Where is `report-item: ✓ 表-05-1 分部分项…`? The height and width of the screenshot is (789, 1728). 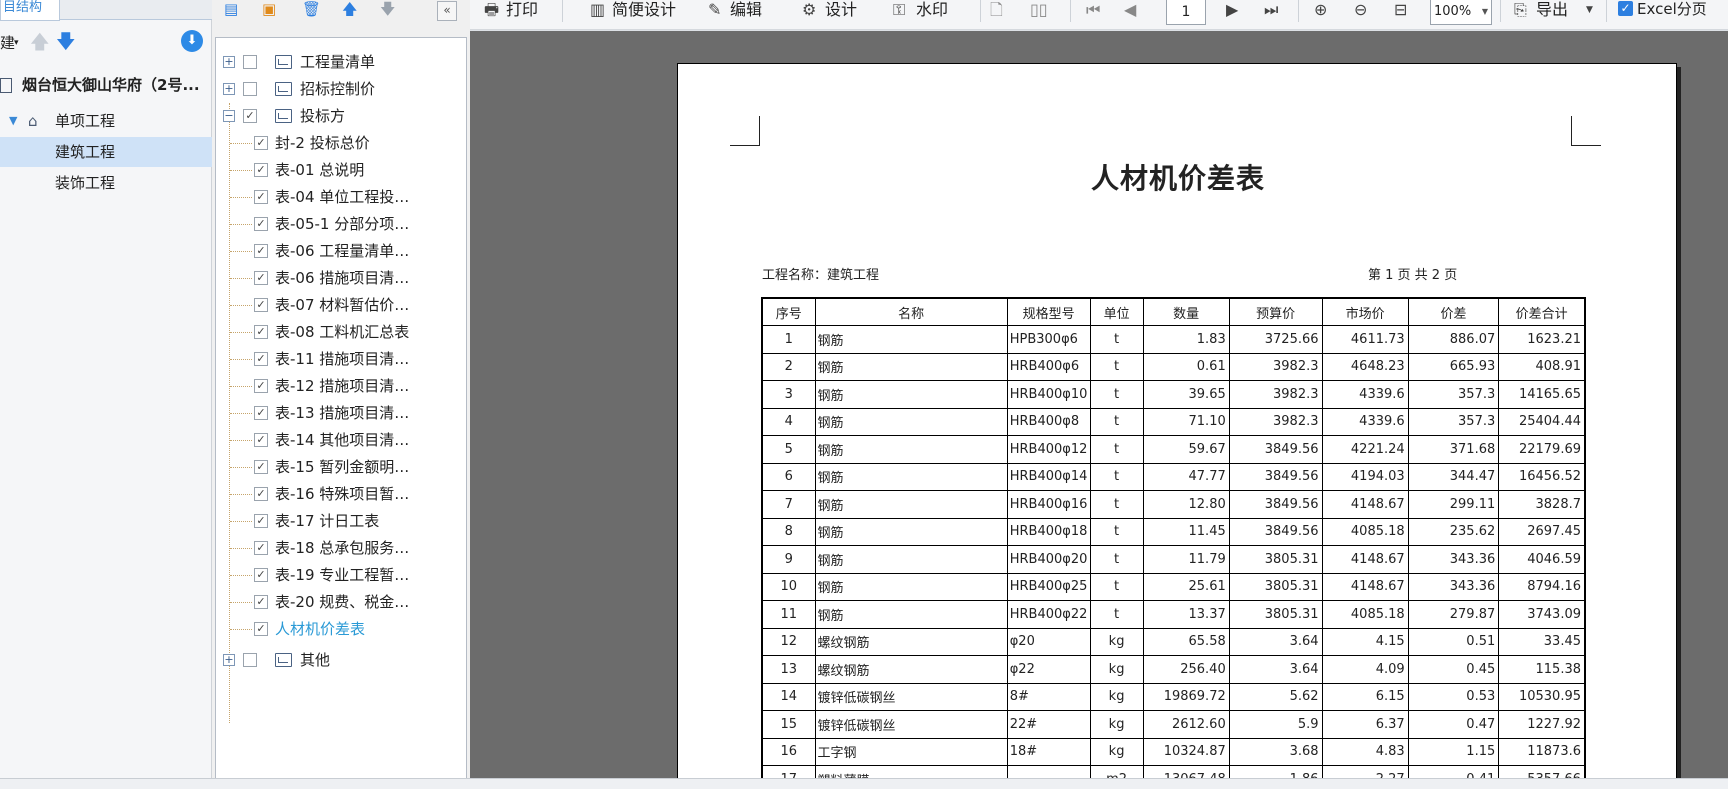 report-item: ✓ 表-05-1 分部分项… is located at coordinates (341, 224).